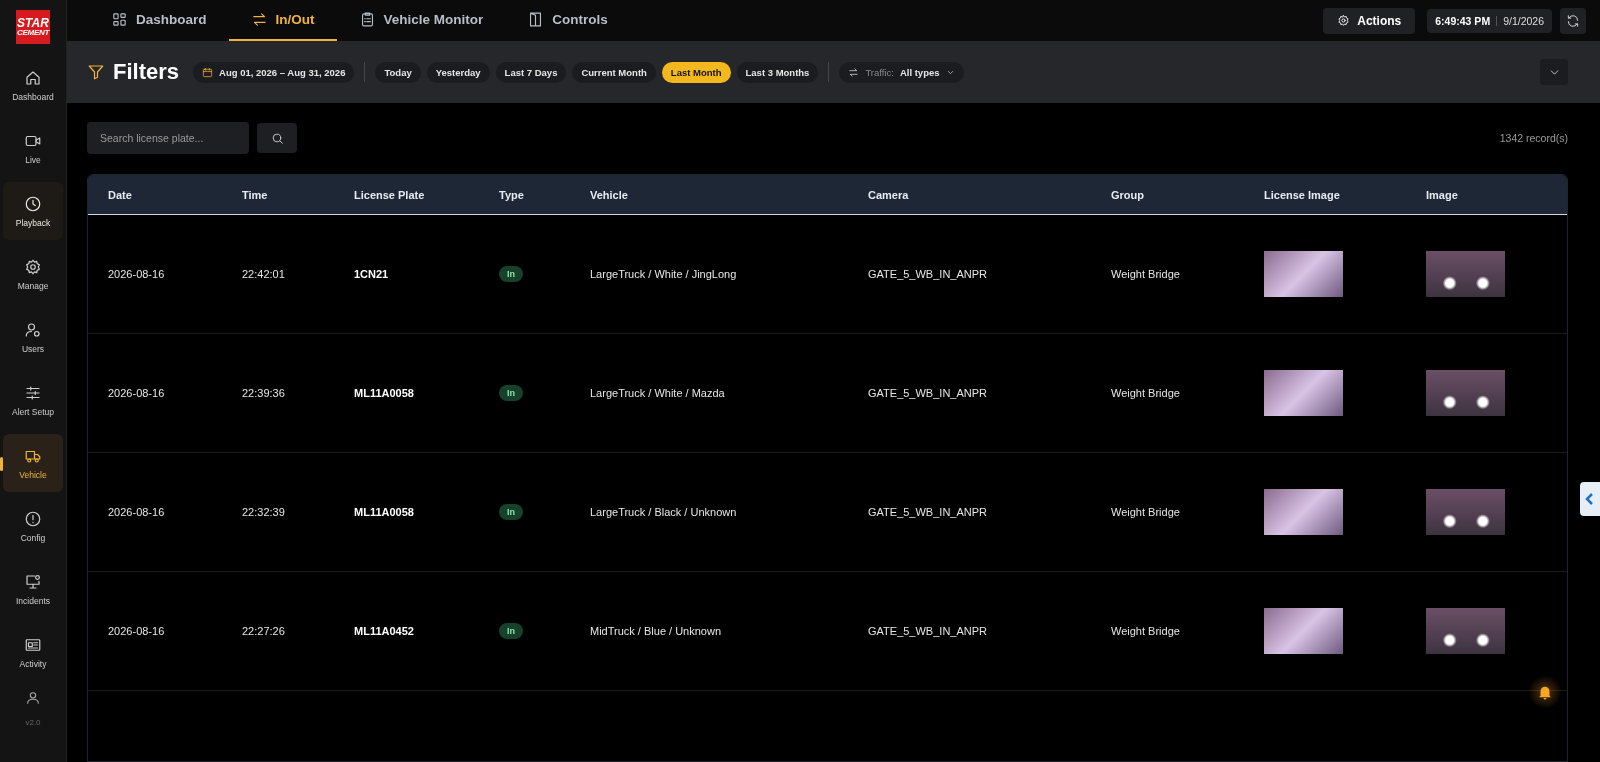  Describe the element at coordinates (33, 722) in the screenshot. I see `version-label: v2.0` at that location.